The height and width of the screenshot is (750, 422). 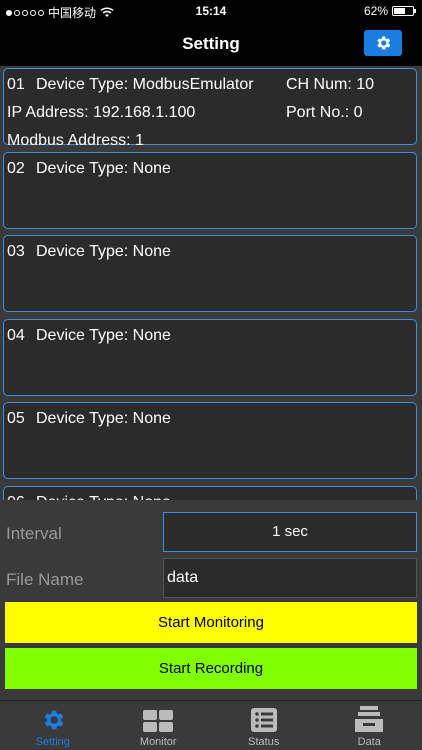 I want to click on tab-label: Data, so click(x=369, y=742).